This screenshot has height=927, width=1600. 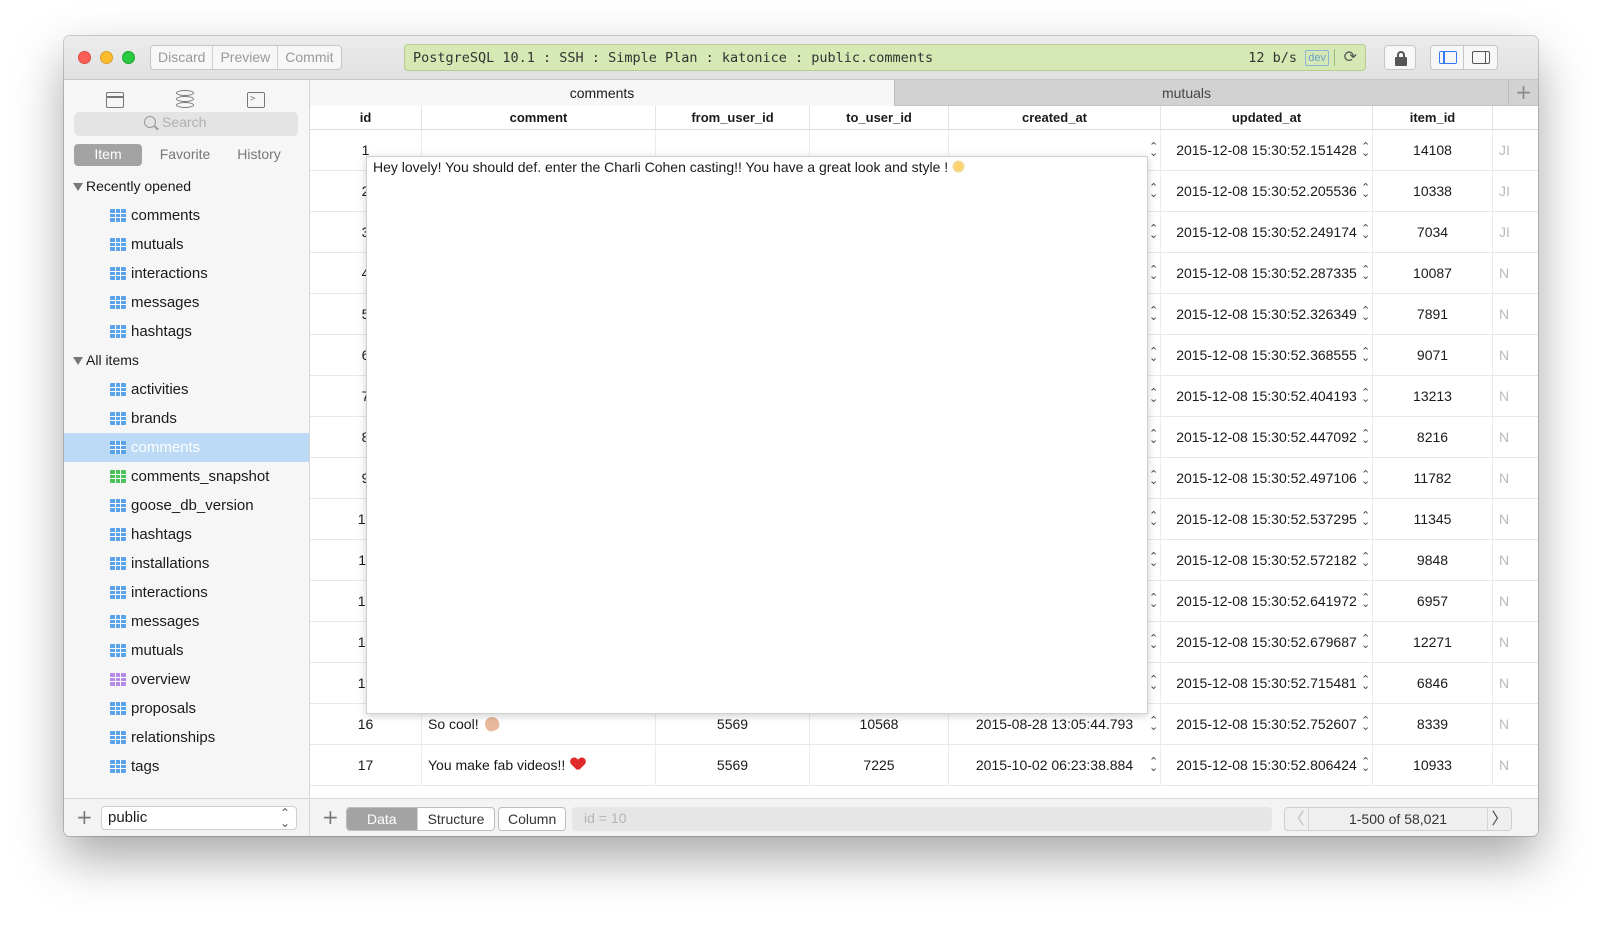 What do you see at coordinates (1480, 57) in the screenshot?
I see `right-panel-toggle-icon` at bounding box center [1480, 57].